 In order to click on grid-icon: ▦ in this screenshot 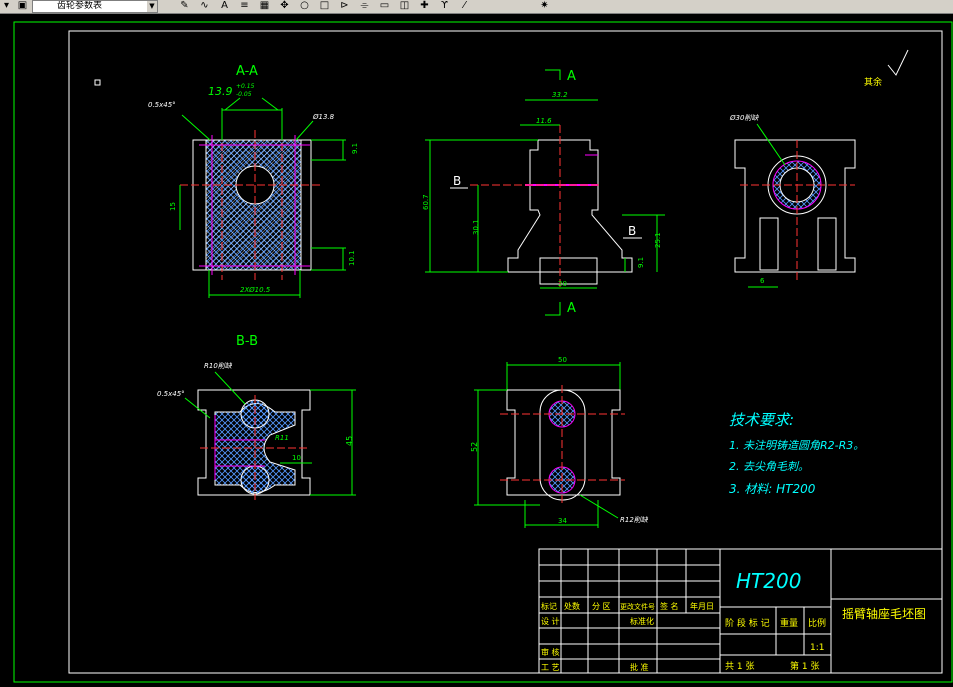, I will do `click(264, 6)`.